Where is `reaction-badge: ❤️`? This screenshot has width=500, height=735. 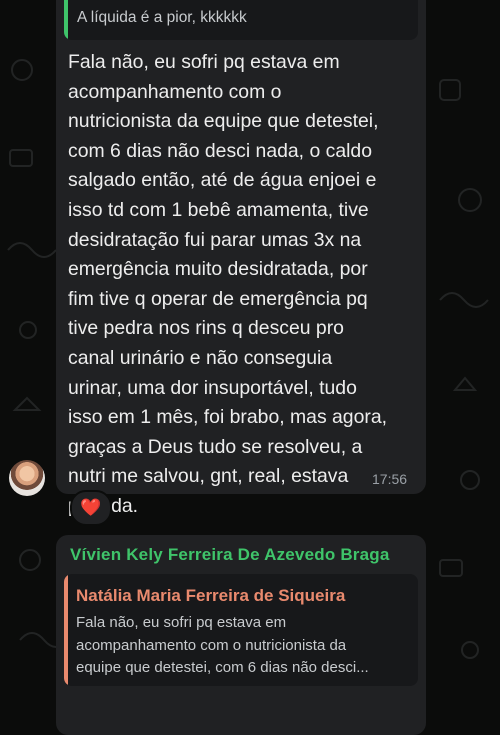 reaction-badge: ❤️ is located at coordinates (91, 508).